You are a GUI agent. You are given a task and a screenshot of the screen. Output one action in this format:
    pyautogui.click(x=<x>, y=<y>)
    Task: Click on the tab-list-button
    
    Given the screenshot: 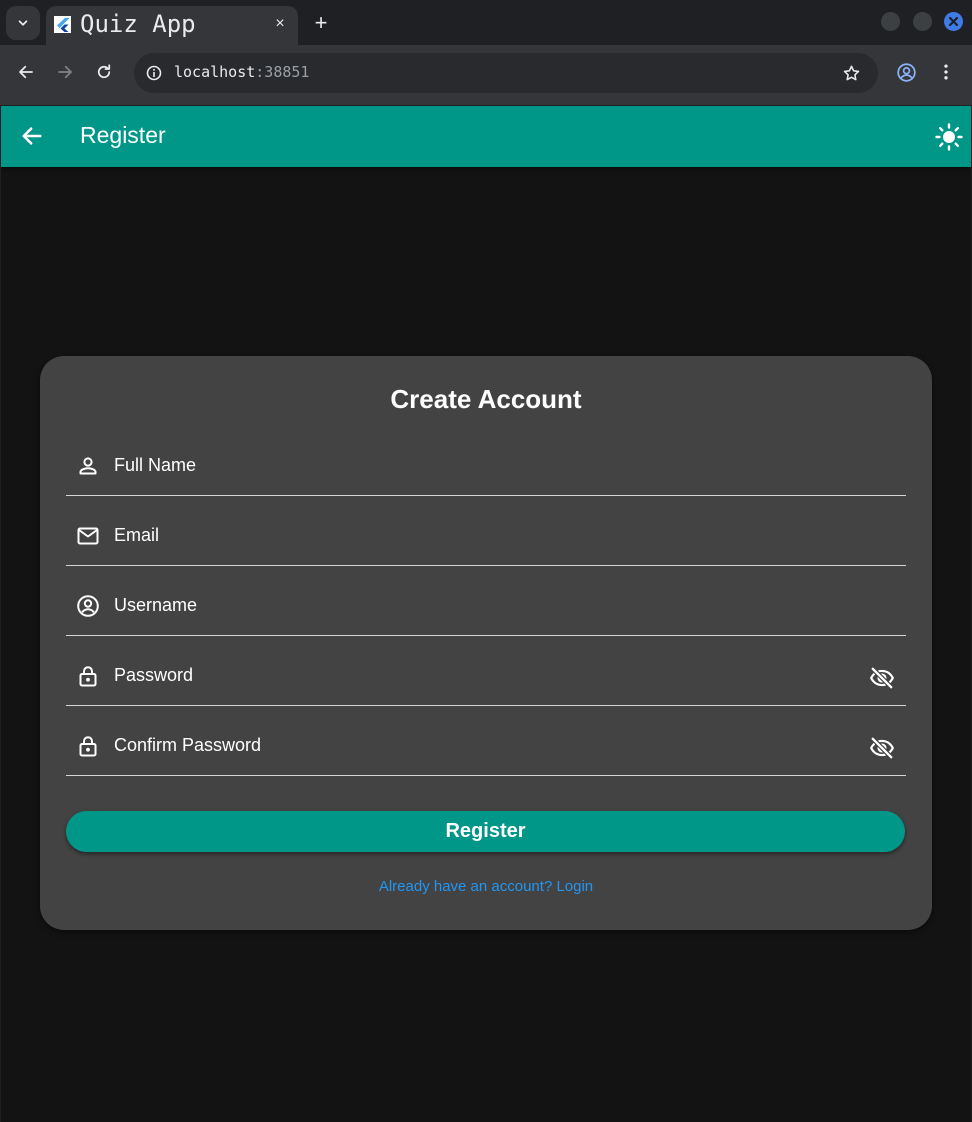 What is the action you would take?
    pyautogui.click(x=23, y=23)
    